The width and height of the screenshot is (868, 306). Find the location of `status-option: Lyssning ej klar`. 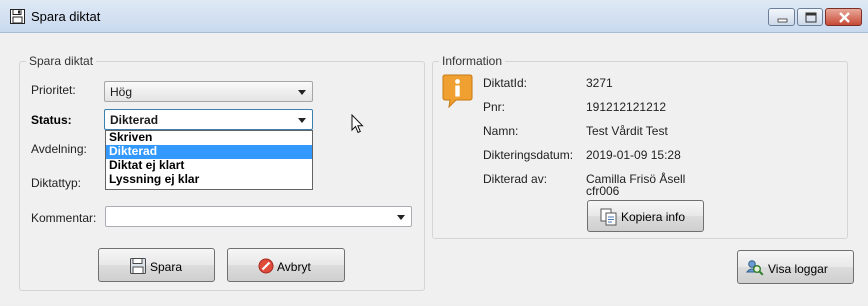

status-option: Lyssning ej klar is located at coordinates (209, 180).